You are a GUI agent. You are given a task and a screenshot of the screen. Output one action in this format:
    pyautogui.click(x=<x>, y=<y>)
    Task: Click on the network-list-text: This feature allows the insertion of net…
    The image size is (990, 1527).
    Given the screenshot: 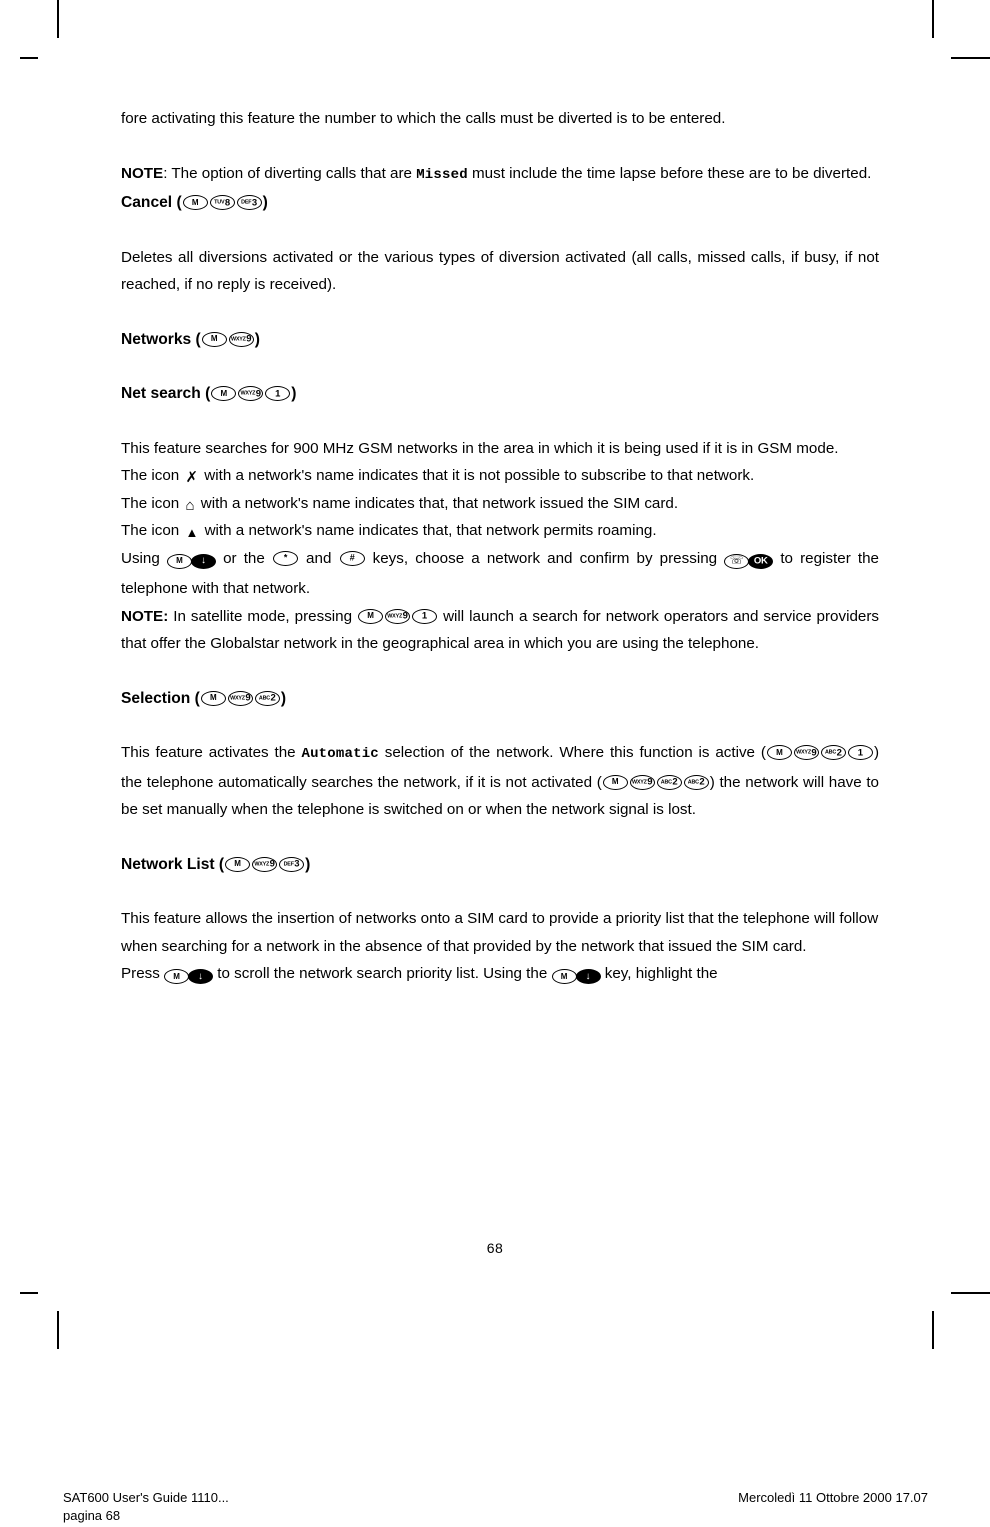 What is the action you would take?
    pyautogui.click(x=500, y=932)
    